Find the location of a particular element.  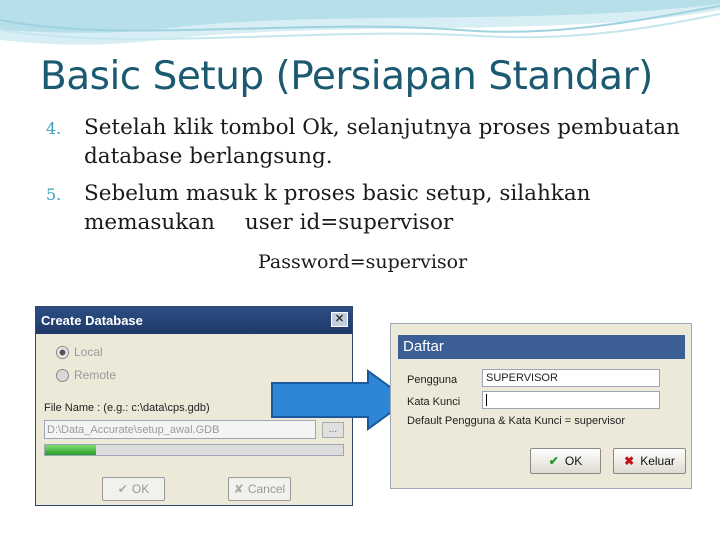

radio-remote-label: Remote is located at coordinates (95, 375).